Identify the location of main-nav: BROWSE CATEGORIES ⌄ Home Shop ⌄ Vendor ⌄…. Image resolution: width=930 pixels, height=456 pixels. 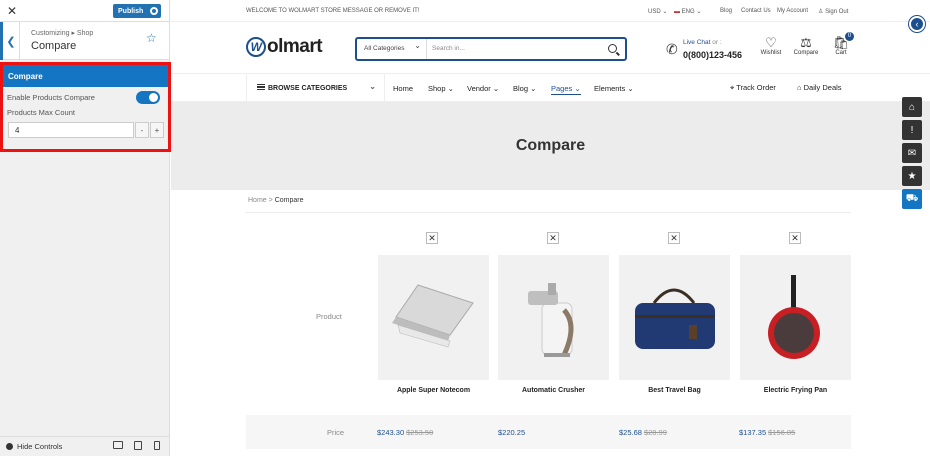
(550, 88).